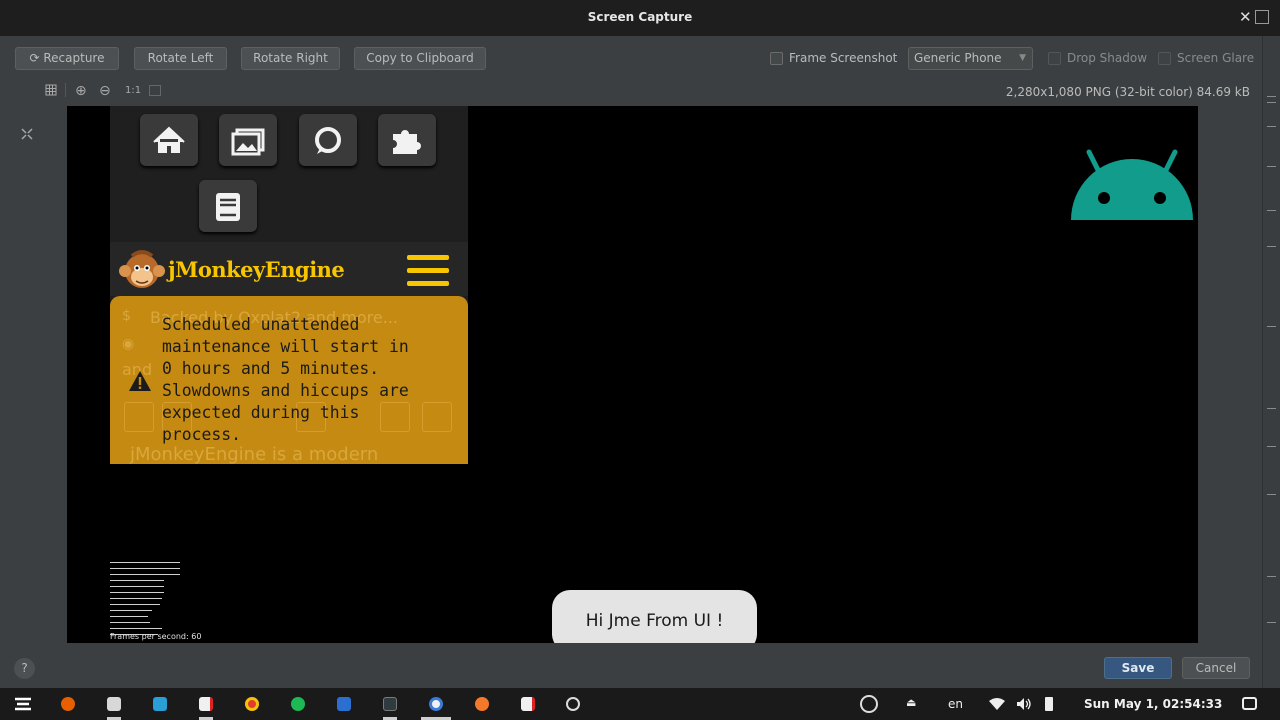 Image resolution: width=1280 pixels, height=720 pixels. What do you see at coordinates (1271, 362) in the screenshot?
I see `right-scrollbar` at bounding box center [1271, 362].